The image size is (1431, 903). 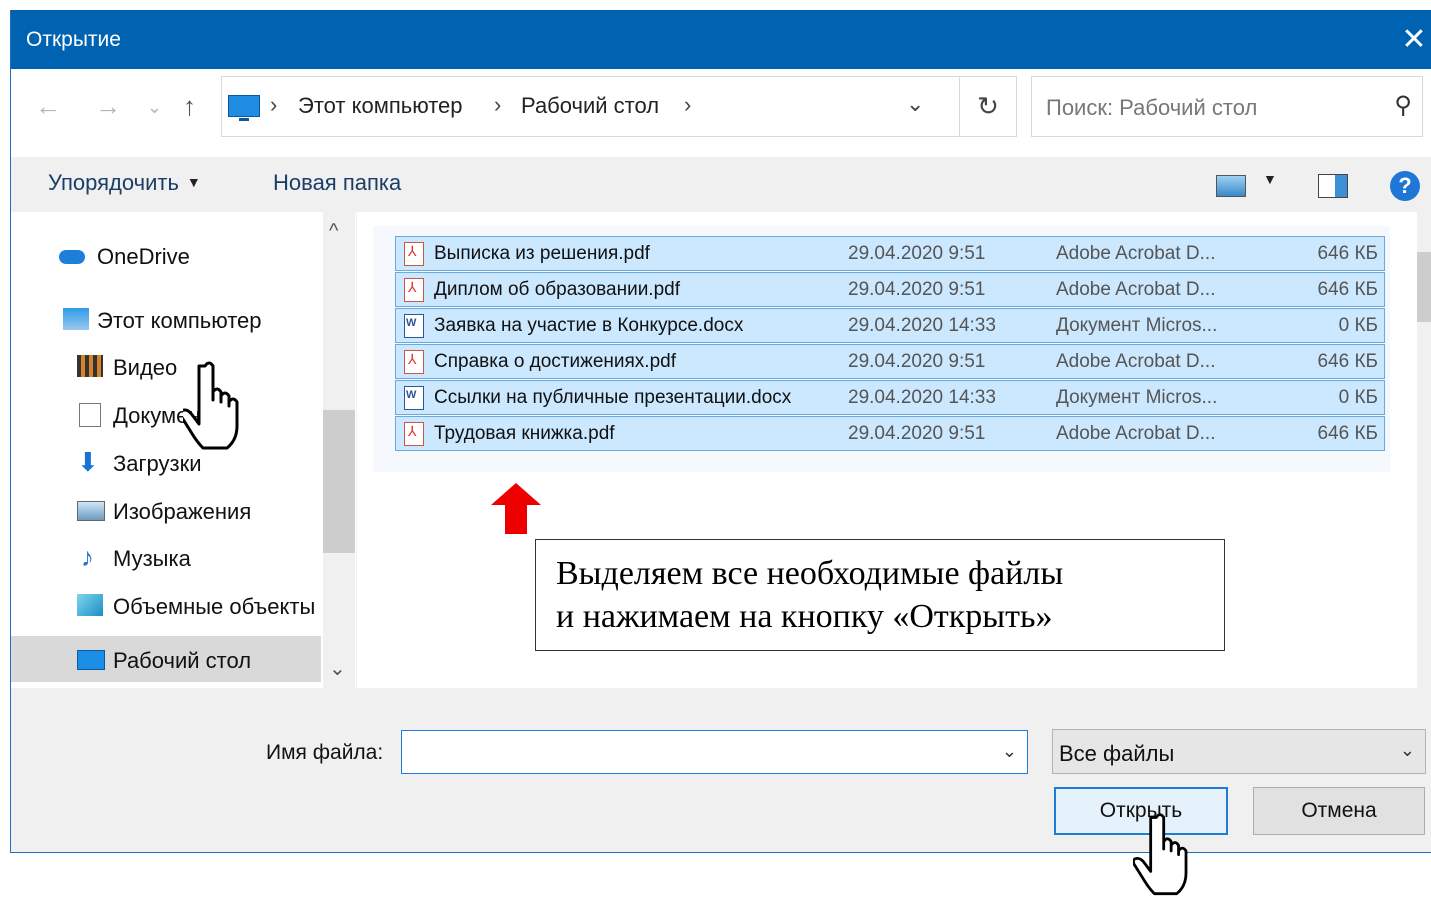 I want to click on dialog-title: Открытие, so click(x=73, y=39).